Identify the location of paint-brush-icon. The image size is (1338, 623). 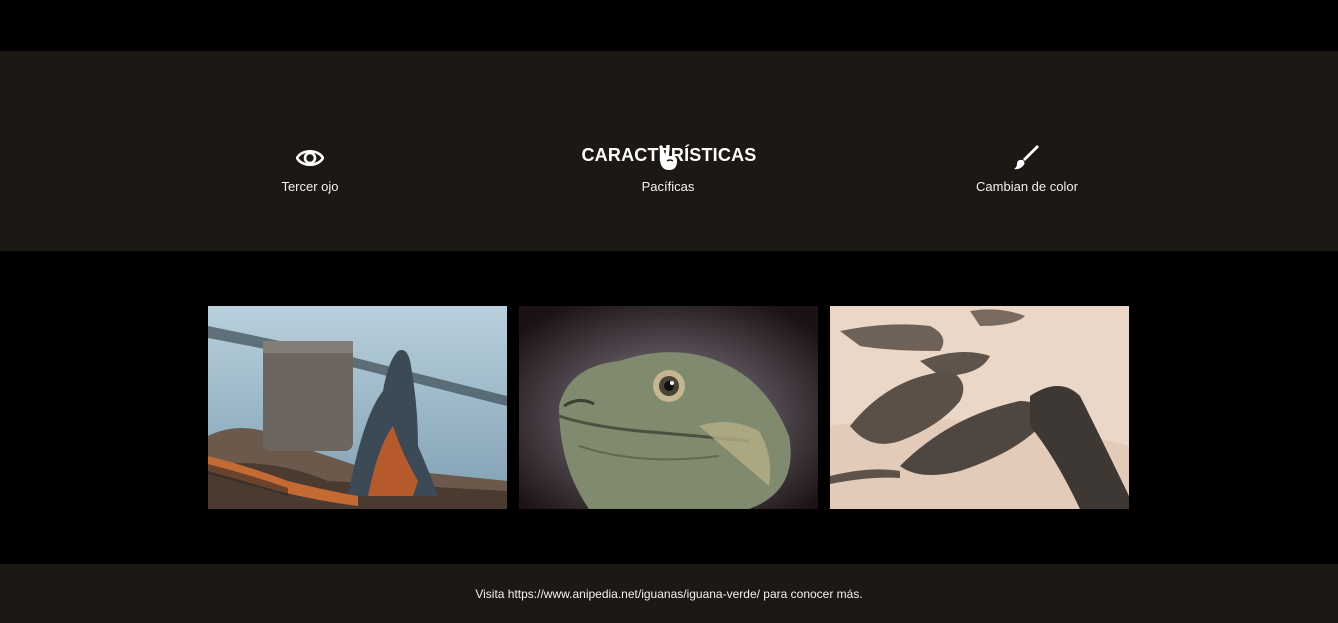
(1027, 158).